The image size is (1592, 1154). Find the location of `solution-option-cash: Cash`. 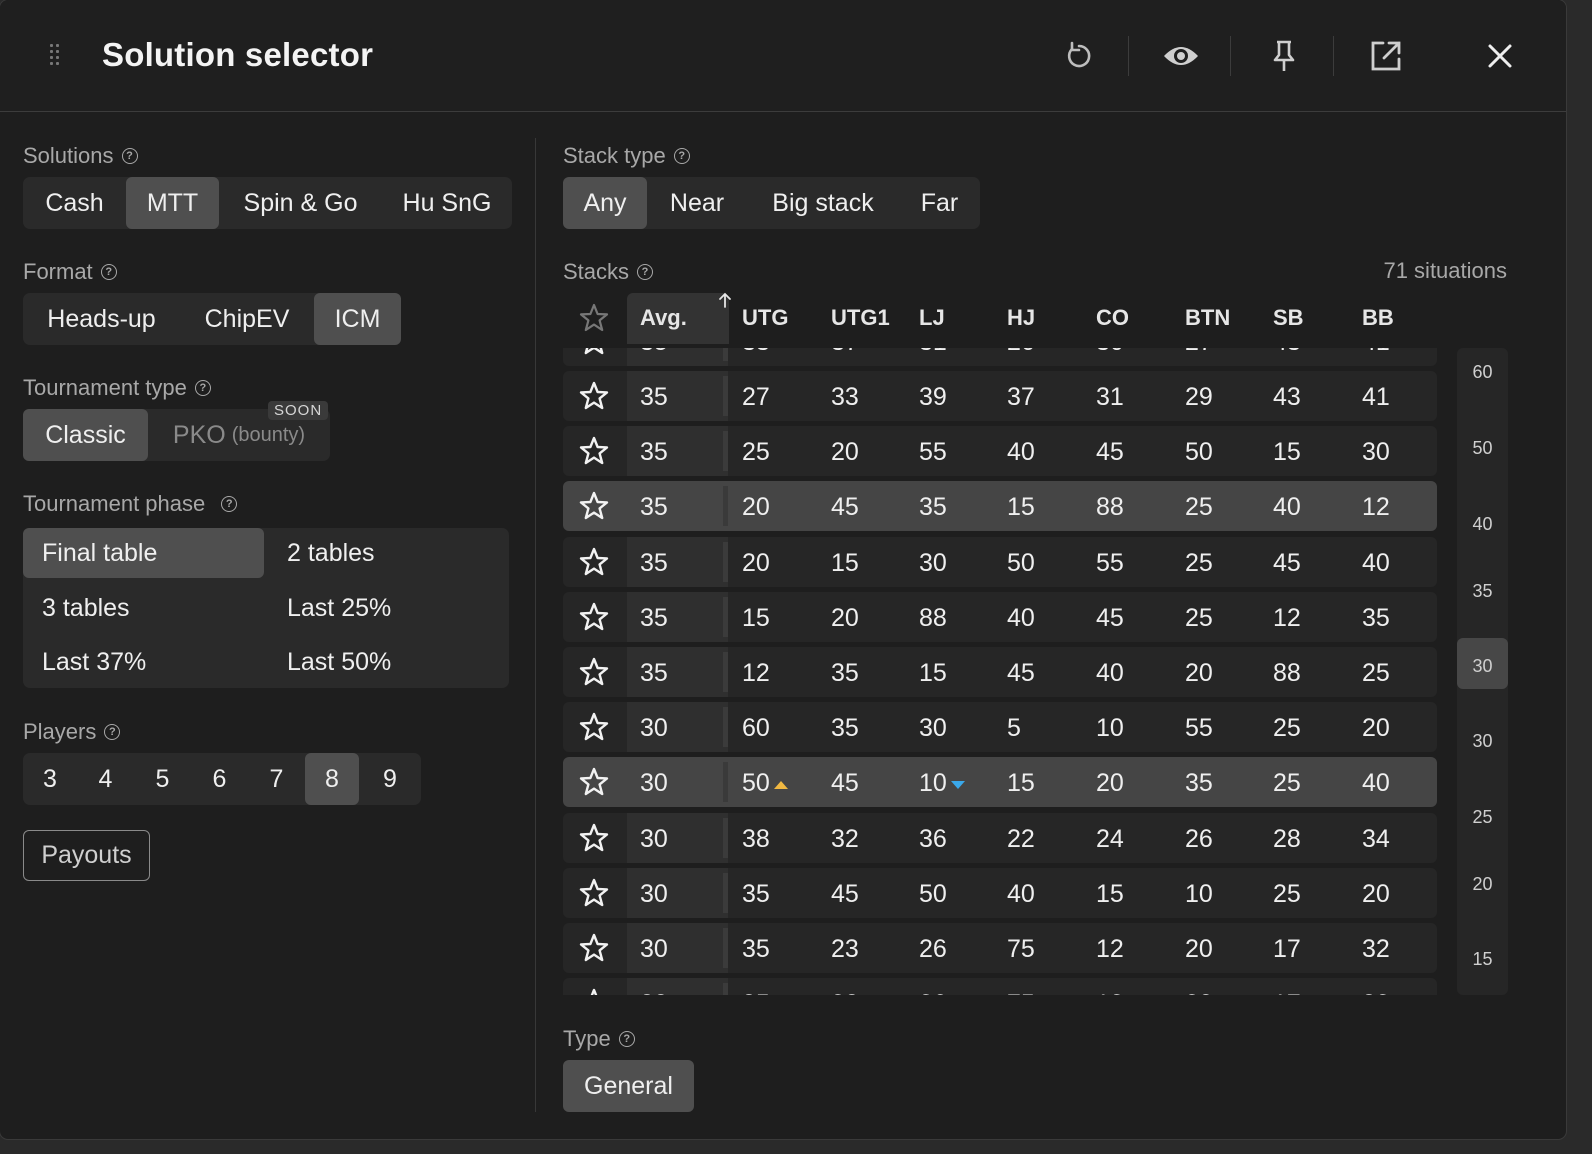

solution-option-cash: Cash is located at coordinates (74, 203).